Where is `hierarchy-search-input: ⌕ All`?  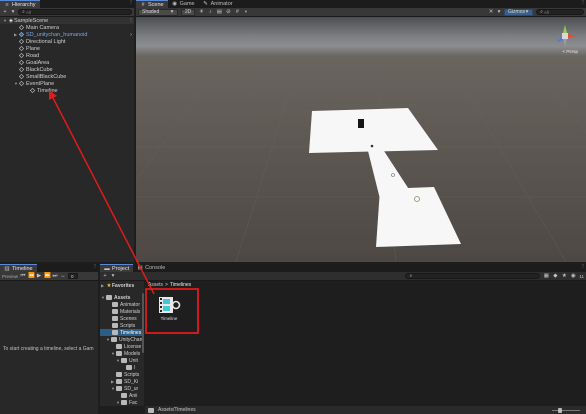 hierarchy-search-input: ⌕ All is located at coordinates (75, 12).